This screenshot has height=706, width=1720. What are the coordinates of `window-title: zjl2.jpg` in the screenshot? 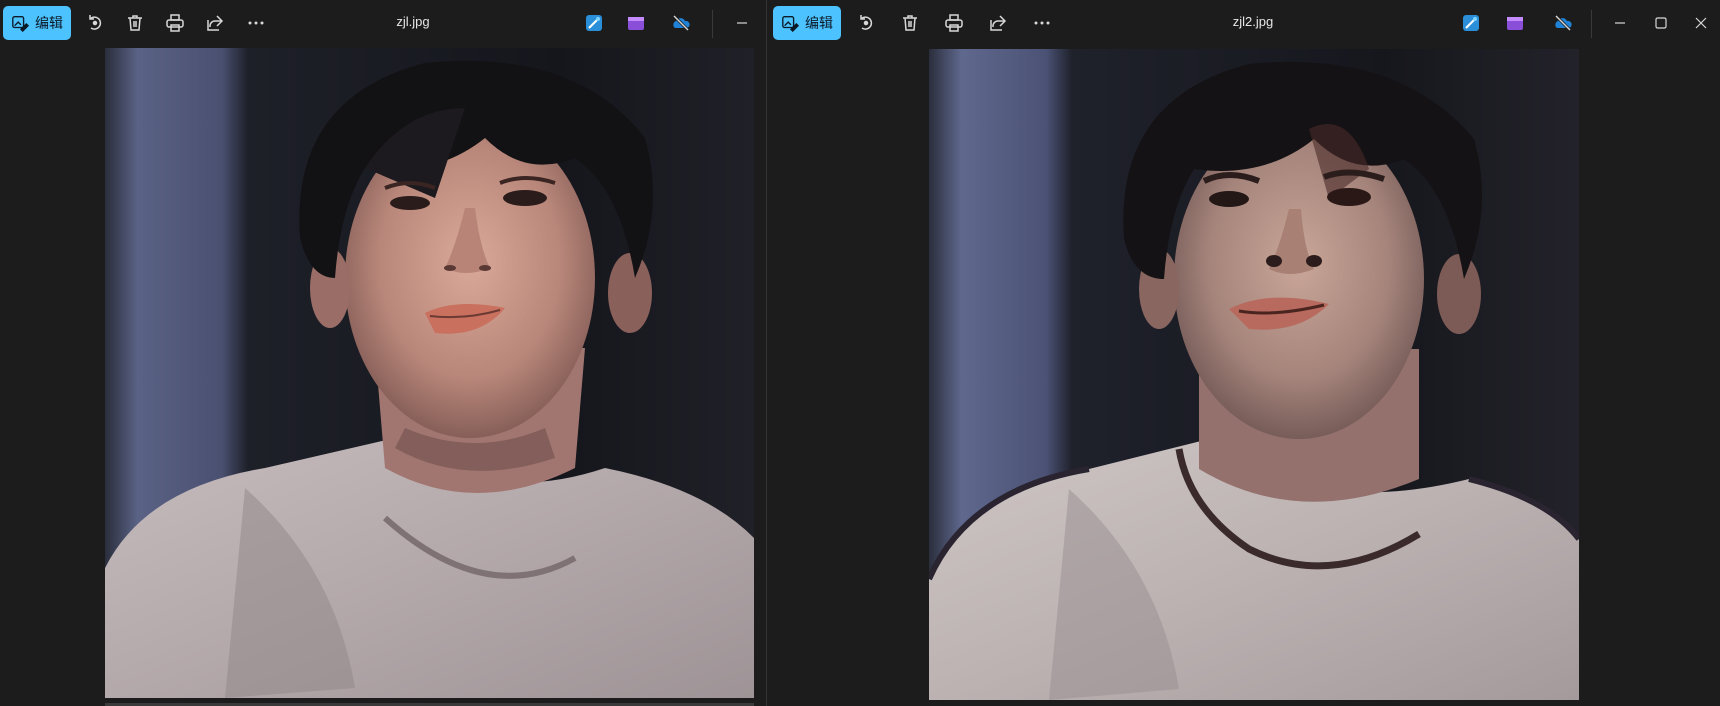 It's located at (1253, 21).